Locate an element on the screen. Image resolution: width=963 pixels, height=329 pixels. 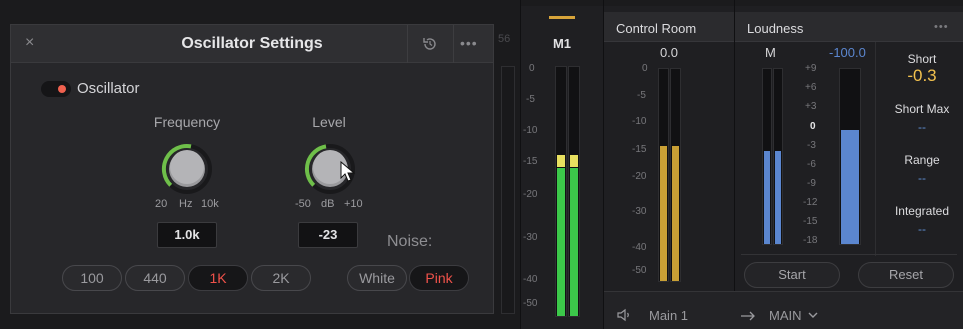
m1-tick: -30 is located at coordinates (530, 237).